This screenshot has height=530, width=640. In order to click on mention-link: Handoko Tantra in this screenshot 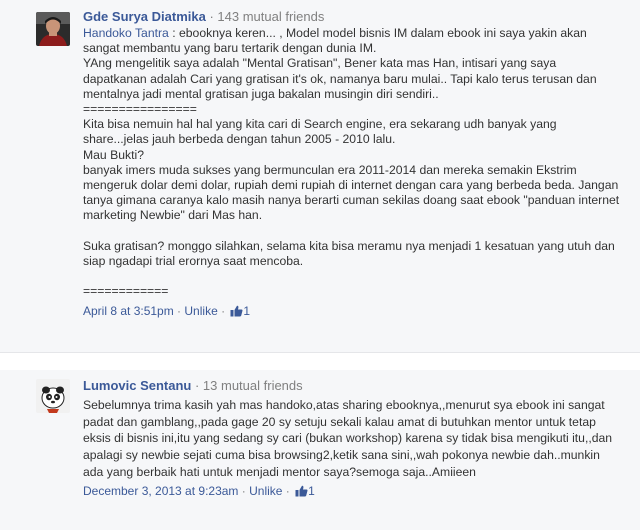, I will do `click(126, 33)`.